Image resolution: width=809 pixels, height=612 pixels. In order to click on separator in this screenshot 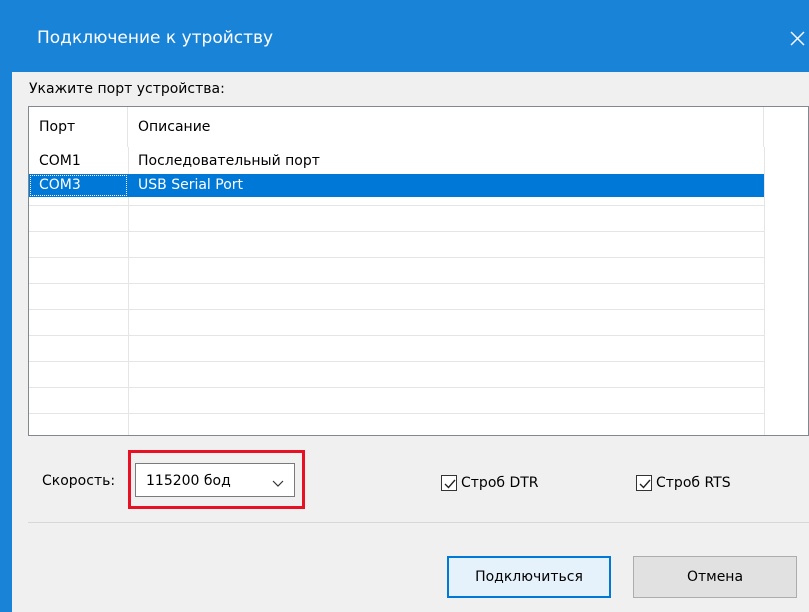, I will do `click(418, 522)`.